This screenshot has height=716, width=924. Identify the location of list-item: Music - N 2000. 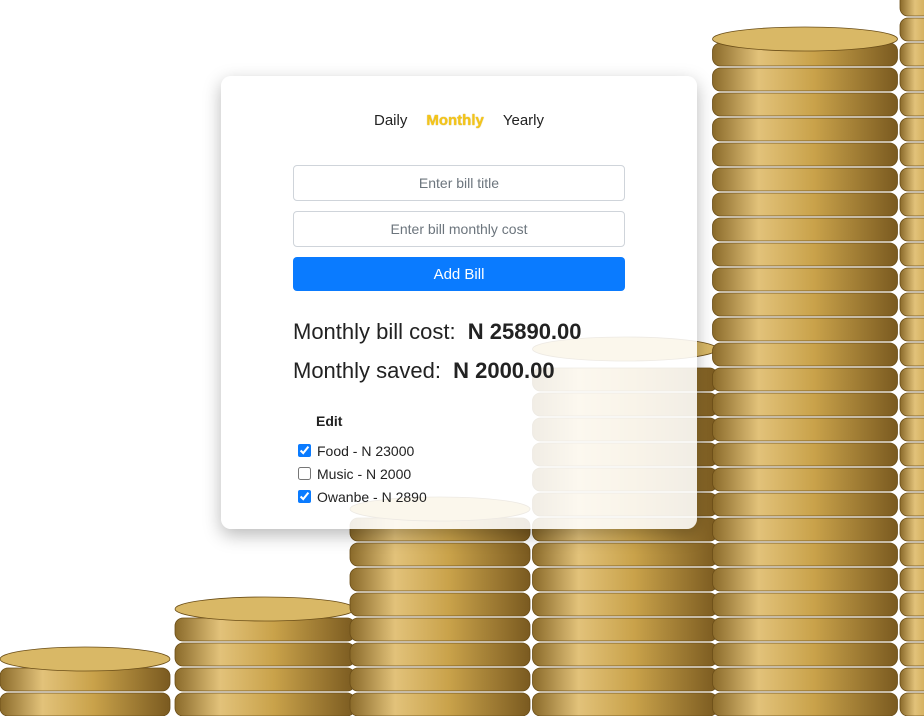
(362, 473).